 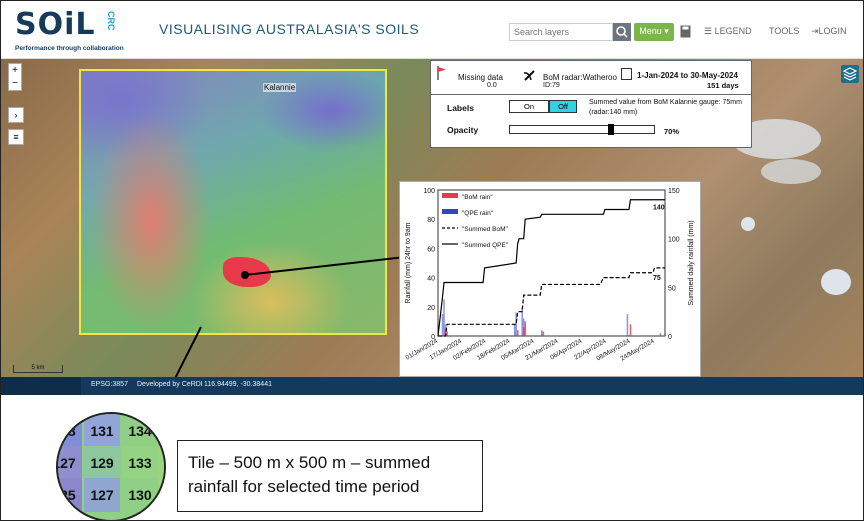 What do you see at coordinates (561, 32) in the screenshot?
I see `search-layers-input` at bounding box center [561, 32].